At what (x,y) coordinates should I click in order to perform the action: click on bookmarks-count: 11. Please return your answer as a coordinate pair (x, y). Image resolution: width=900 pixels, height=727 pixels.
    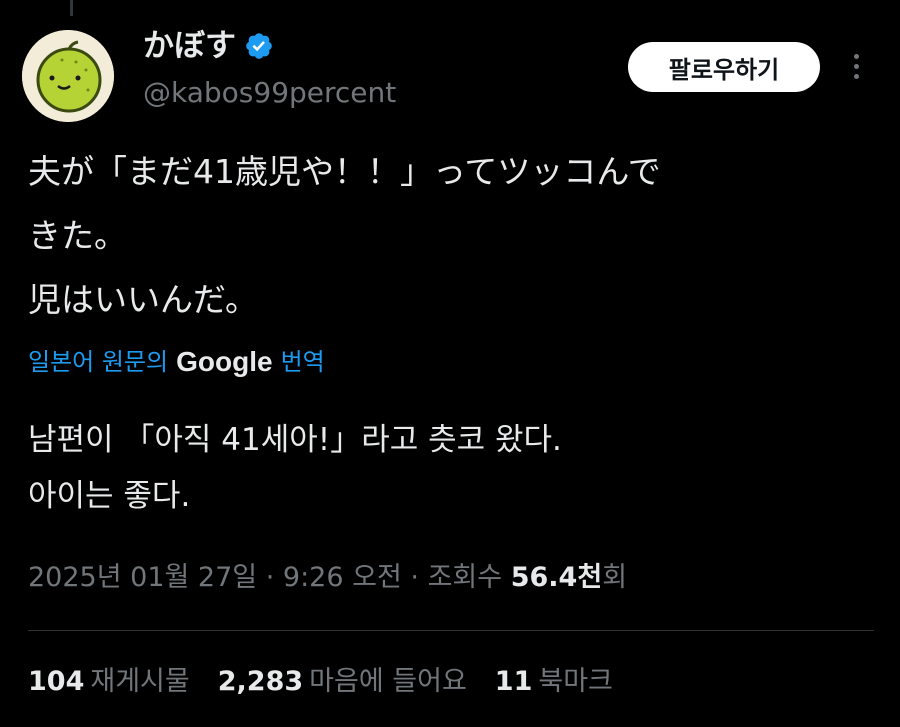
    Looking at the image, I should click on (513, 681).